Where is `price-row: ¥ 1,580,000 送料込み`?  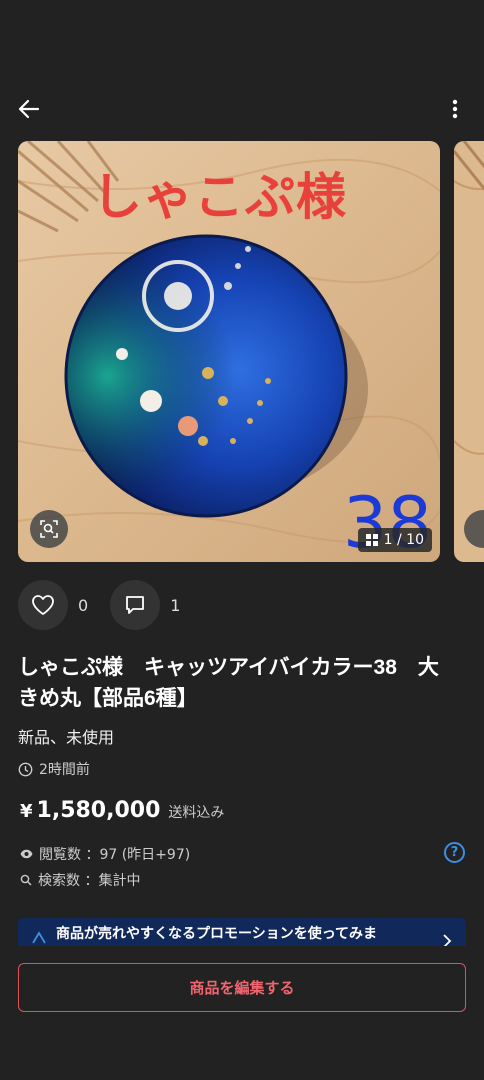 price-row: ¥ 1,580,000 送料込み is located at coordinates (122, 810).